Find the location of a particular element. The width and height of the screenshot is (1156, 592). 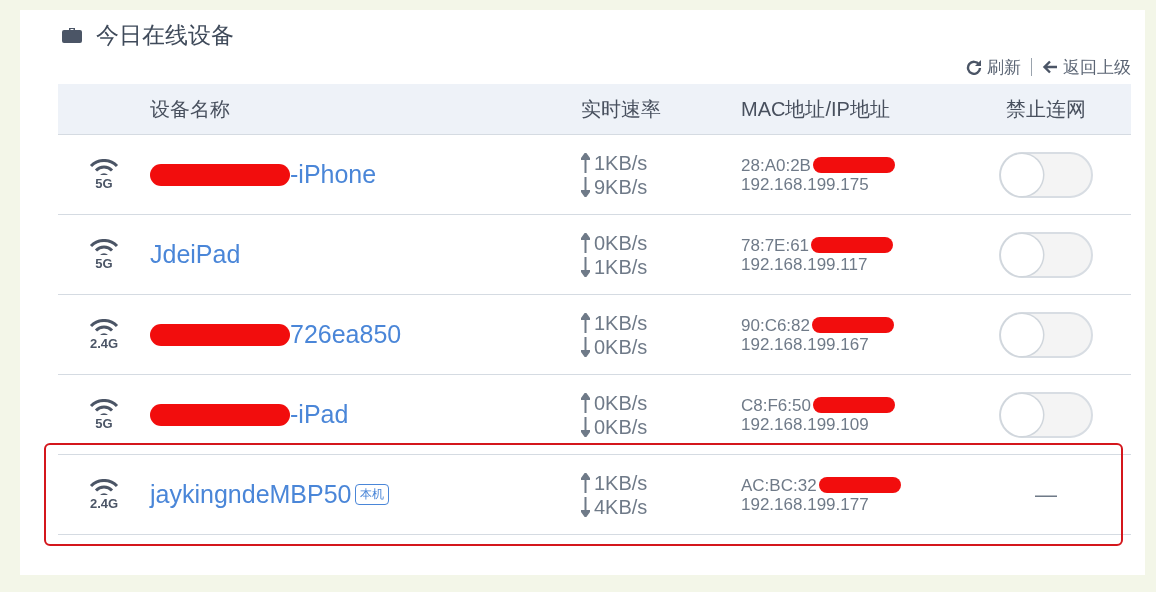

back-link: 返回上级 is located at coordinates (1086, 67).